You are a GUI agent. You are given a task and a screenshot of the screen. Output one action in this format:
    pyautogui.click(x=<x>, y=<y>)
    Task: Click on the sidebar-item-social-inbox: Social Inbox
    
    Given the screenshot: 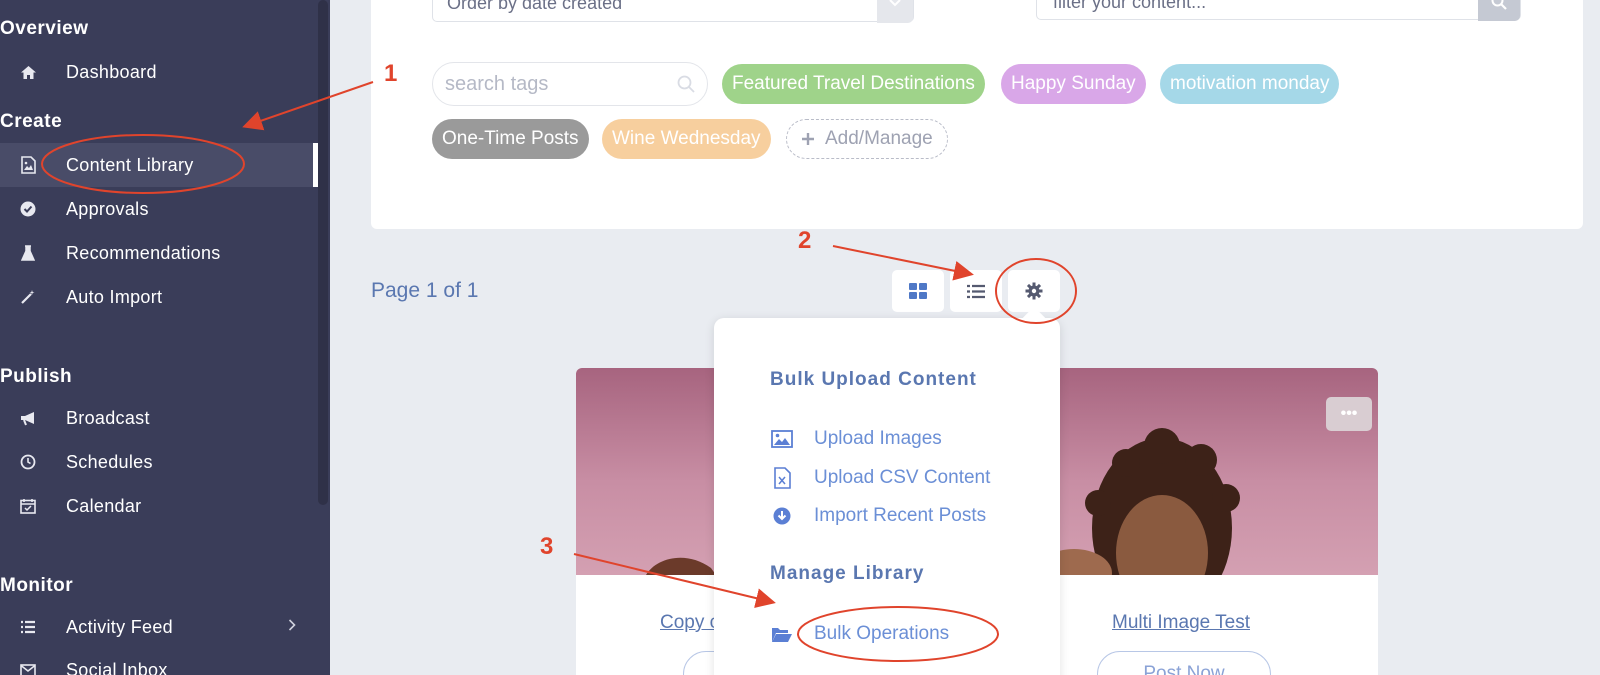 What is the action you would take?
    pyautogui.click(x=159, y=661)
    